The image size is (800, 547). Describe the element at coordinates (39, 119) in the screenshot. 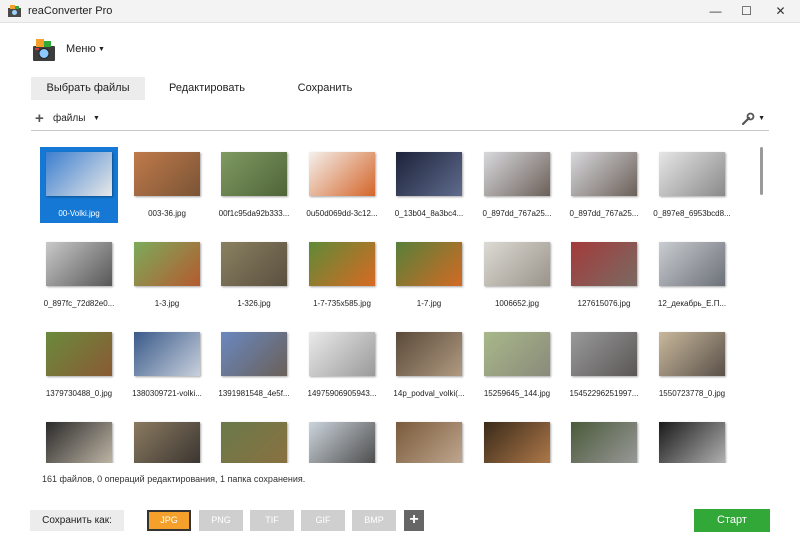

I see `add-icon: +` at that location.